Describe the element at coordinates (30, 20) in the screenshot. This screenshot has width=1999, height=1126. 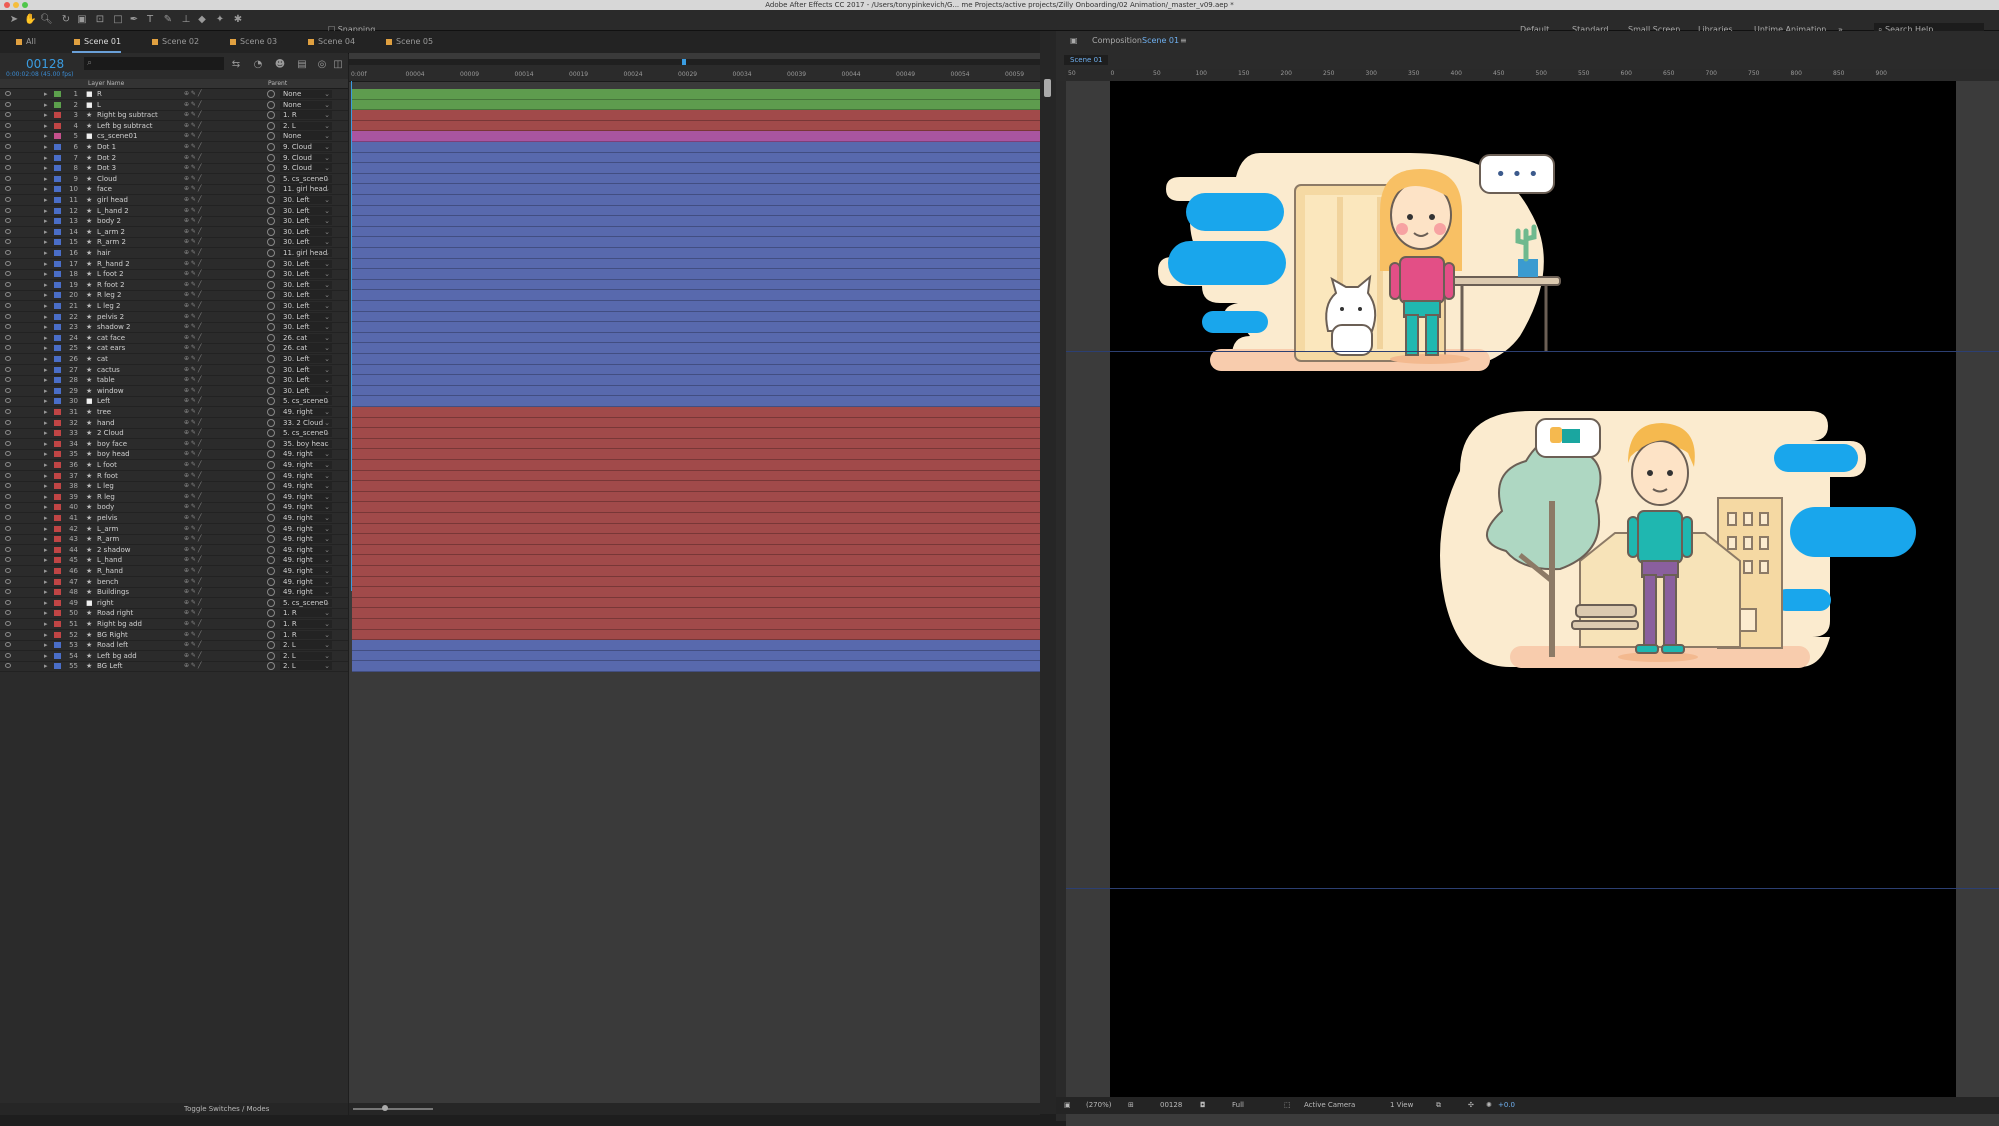
I see `hand-tool-icon: ✋` at that location.